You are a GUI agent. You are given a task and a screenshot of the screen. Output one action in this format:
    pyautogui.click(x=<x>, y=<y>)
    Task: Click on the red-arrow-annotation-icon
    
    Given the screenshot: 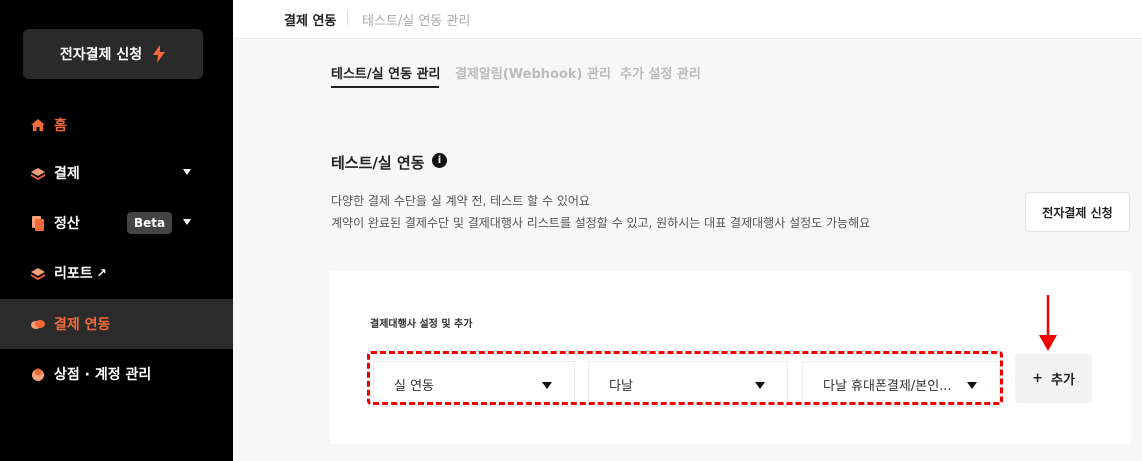 What is the action you would take?
    pyautogui.click(x=1048, y=323)
    